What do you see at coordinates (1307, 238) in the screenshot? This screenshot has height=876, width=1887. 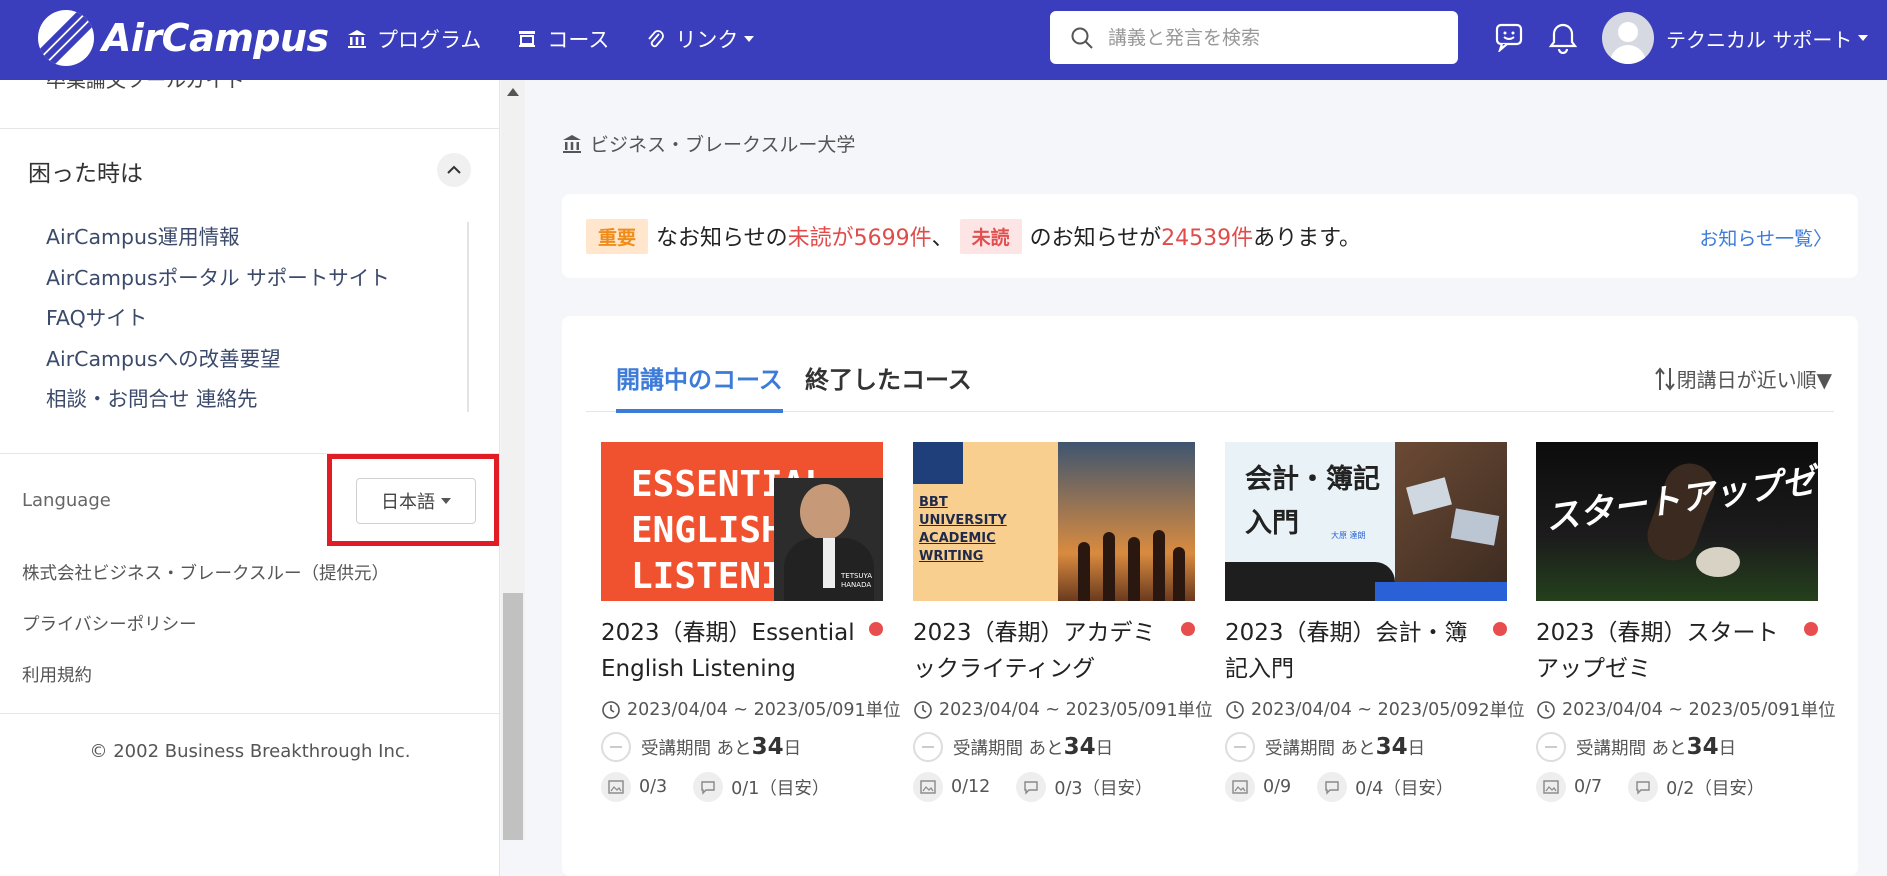 I see `notice-text-3: あります。` at bounding box center [1307, 238].